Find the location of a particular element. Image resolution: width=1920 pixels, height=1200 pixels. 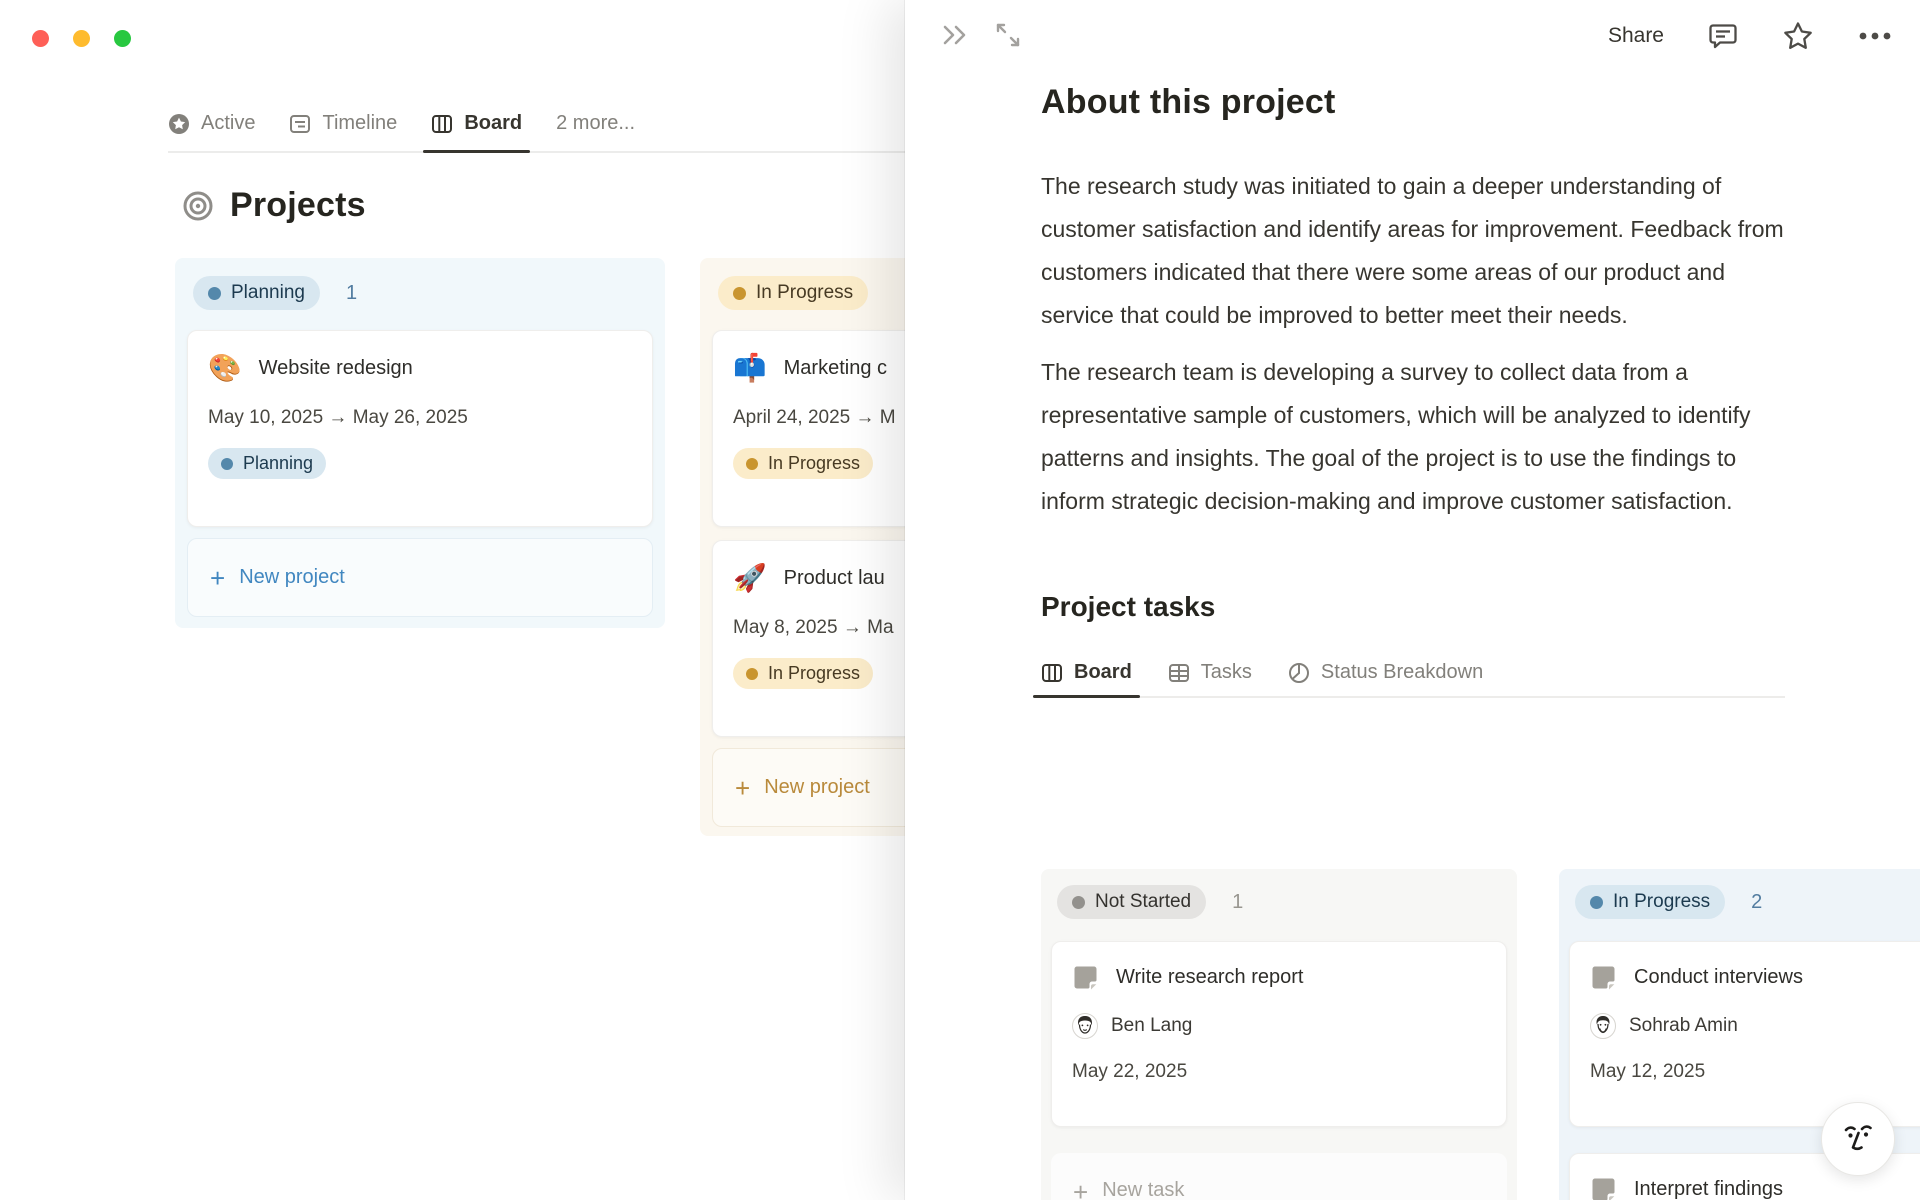

project-card-title: Website redesign is located at coordinates (335, 368).